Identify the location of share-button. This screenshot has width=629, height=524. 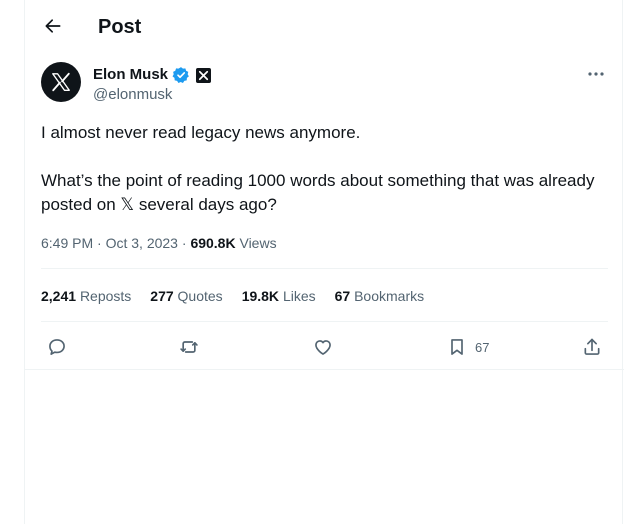
(592, 347).